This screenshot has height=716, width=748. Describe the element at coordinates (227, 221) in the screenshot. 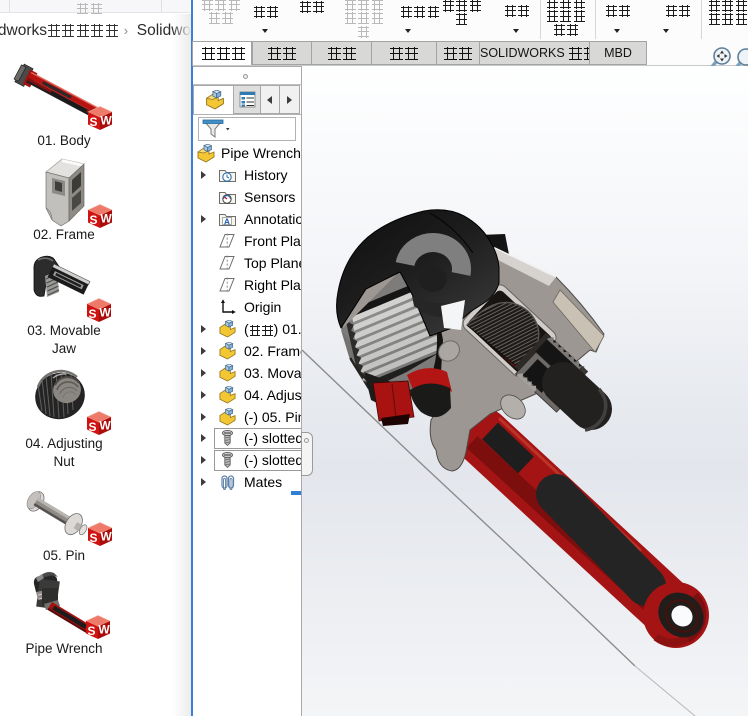

I see `svg-text: A` at that location.